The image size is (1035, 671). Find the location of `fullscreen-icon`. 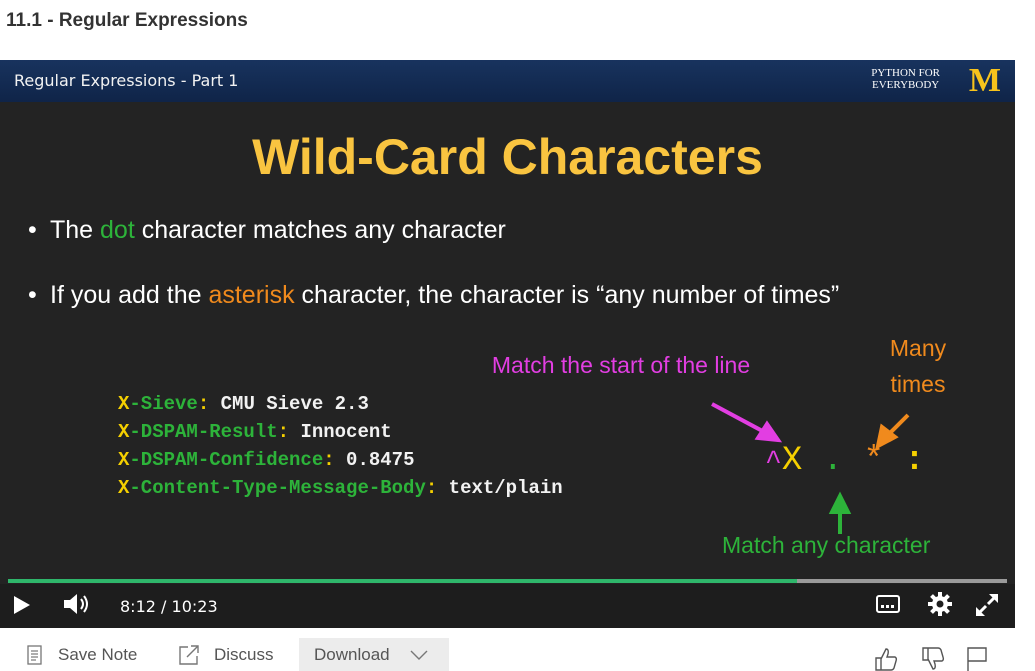

fullscreen-icon is located at coordinates (987, 607).